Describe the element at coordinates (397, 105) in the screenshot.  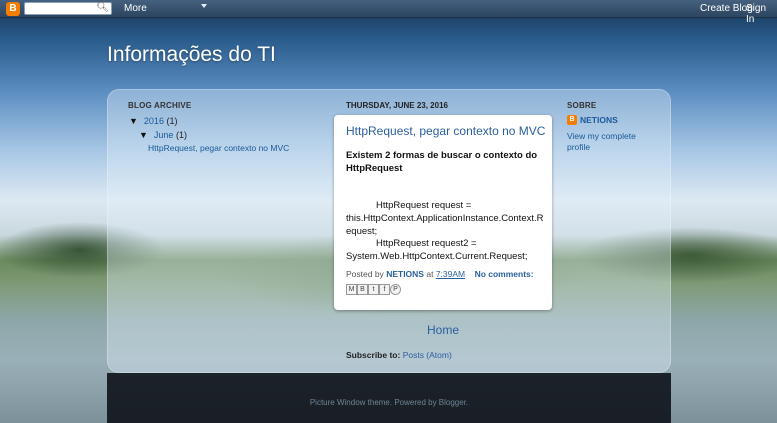
I see `date-header: THURSDAY, JUNE 23, 2016` at that location.